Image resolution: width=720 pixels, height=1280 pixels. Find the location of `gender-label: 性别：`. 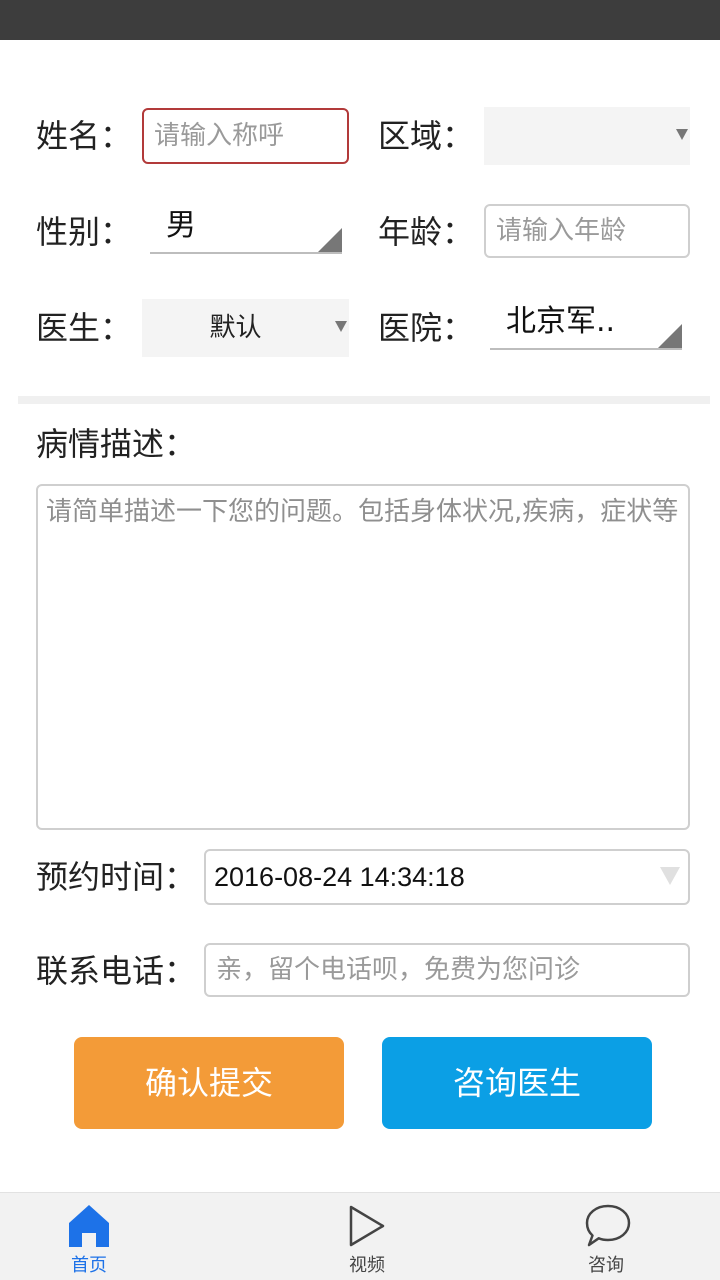

gender-label: 性别： is located at coordinates (84, 232).